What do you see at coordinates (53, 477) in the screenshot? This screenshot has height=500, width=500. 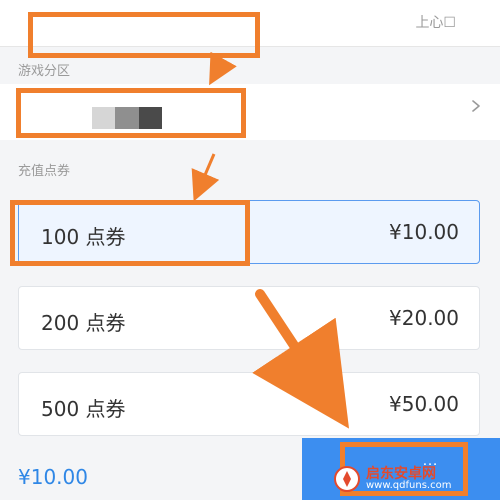 I see `total-price: ¥10.00` at bounding box center [53, 477].